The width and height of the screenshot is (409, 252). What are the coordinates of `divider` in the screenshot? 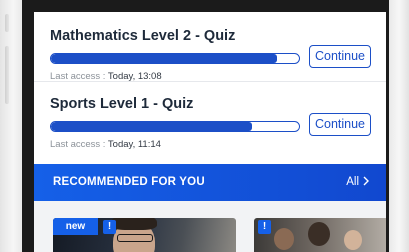 It's located at (210, 81).